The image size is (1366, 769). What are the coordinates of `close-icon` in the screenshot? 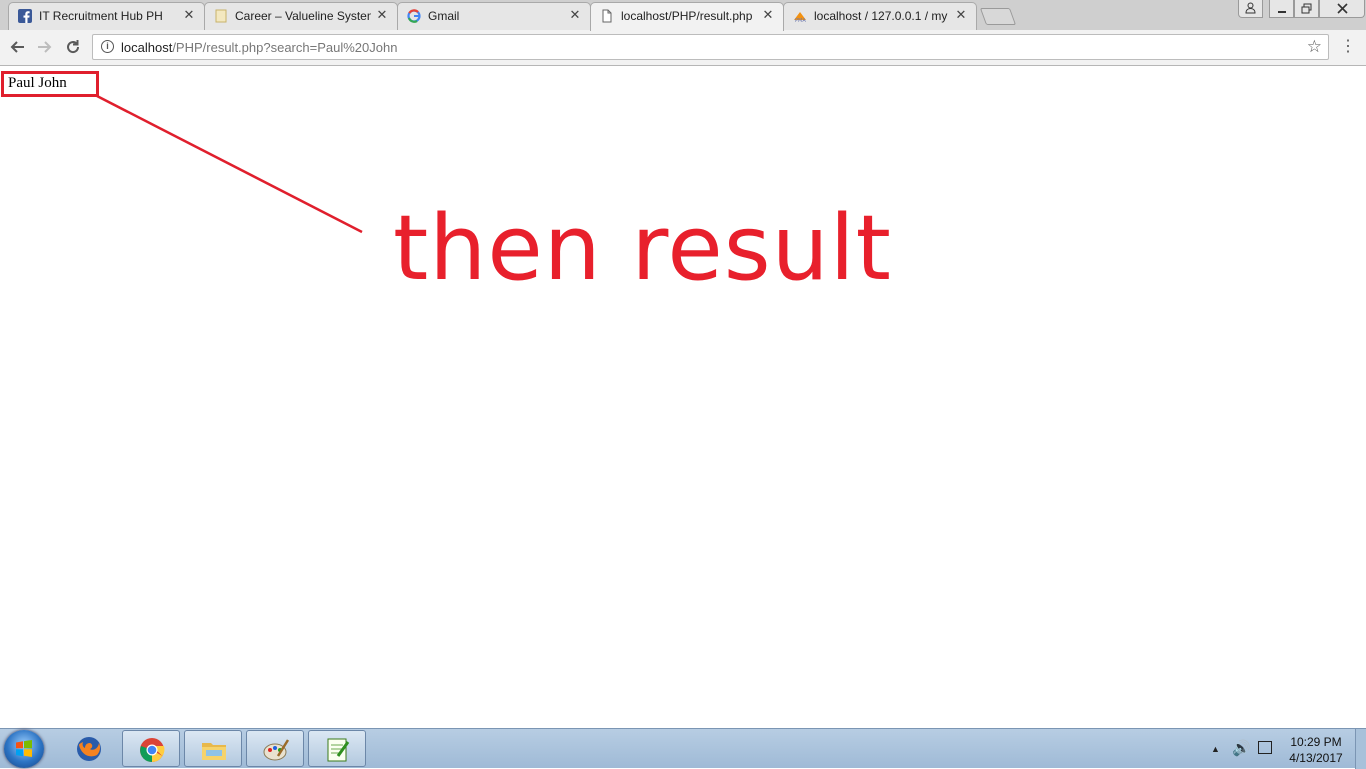 It's located at (1342, 8).